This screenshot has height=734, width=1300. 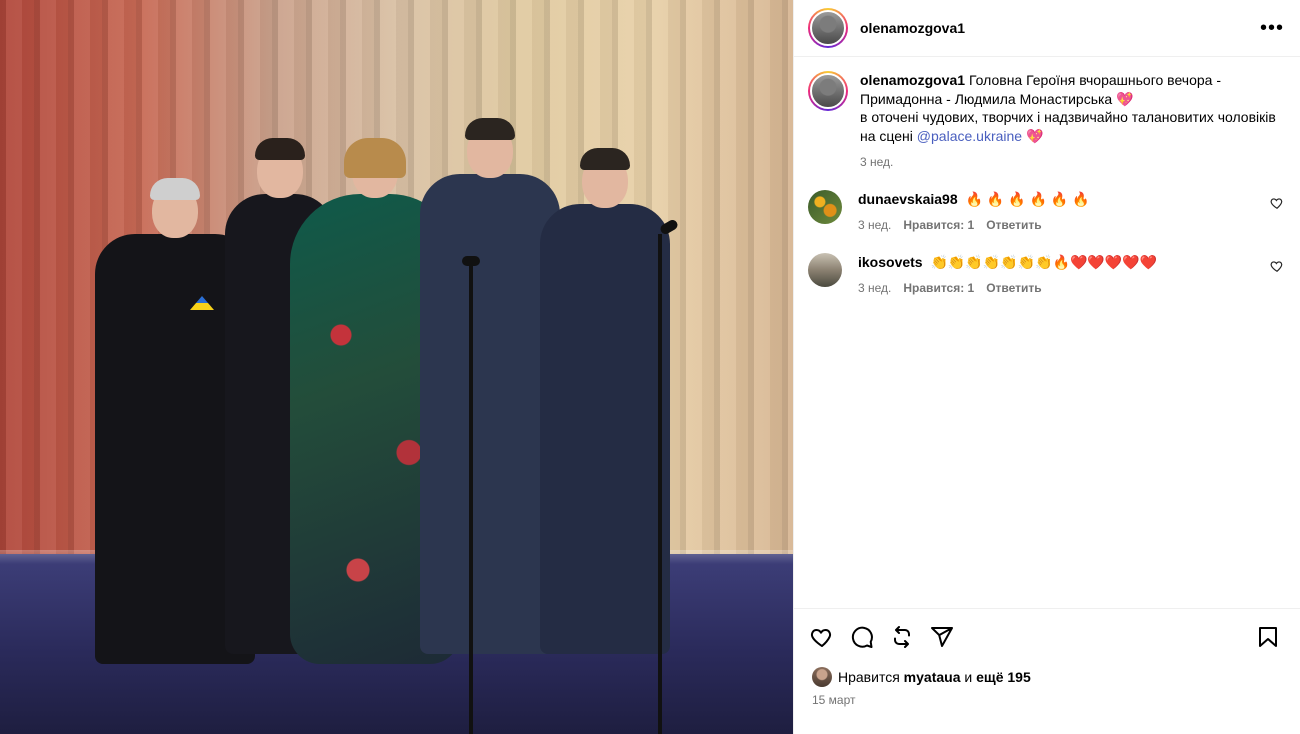 I want to click on likes-count: ещё 195, so click(x=1003, y=677).